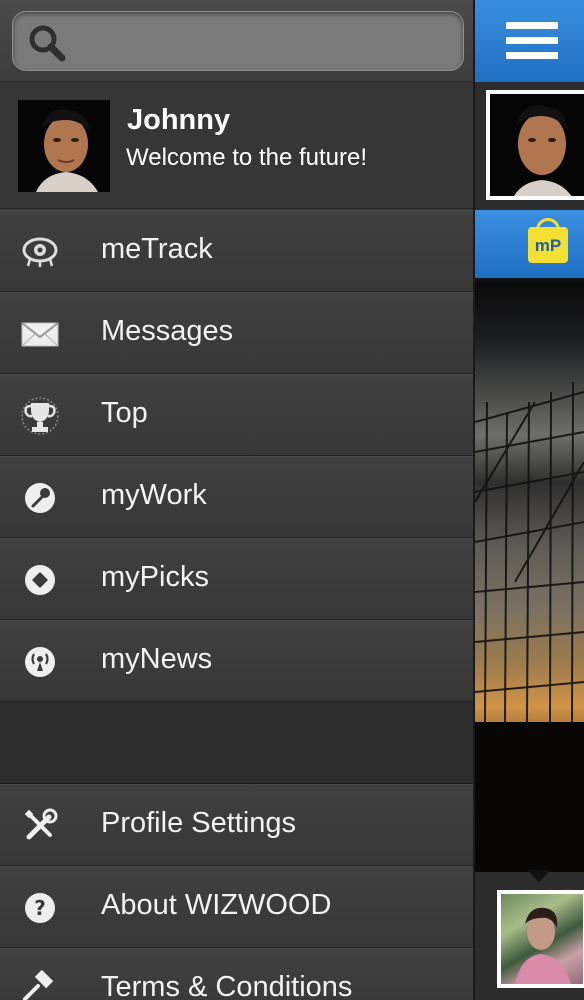  Describe the element at coordinates (40, 498) in the screenshot. I see `work-circle-icon` at that location.